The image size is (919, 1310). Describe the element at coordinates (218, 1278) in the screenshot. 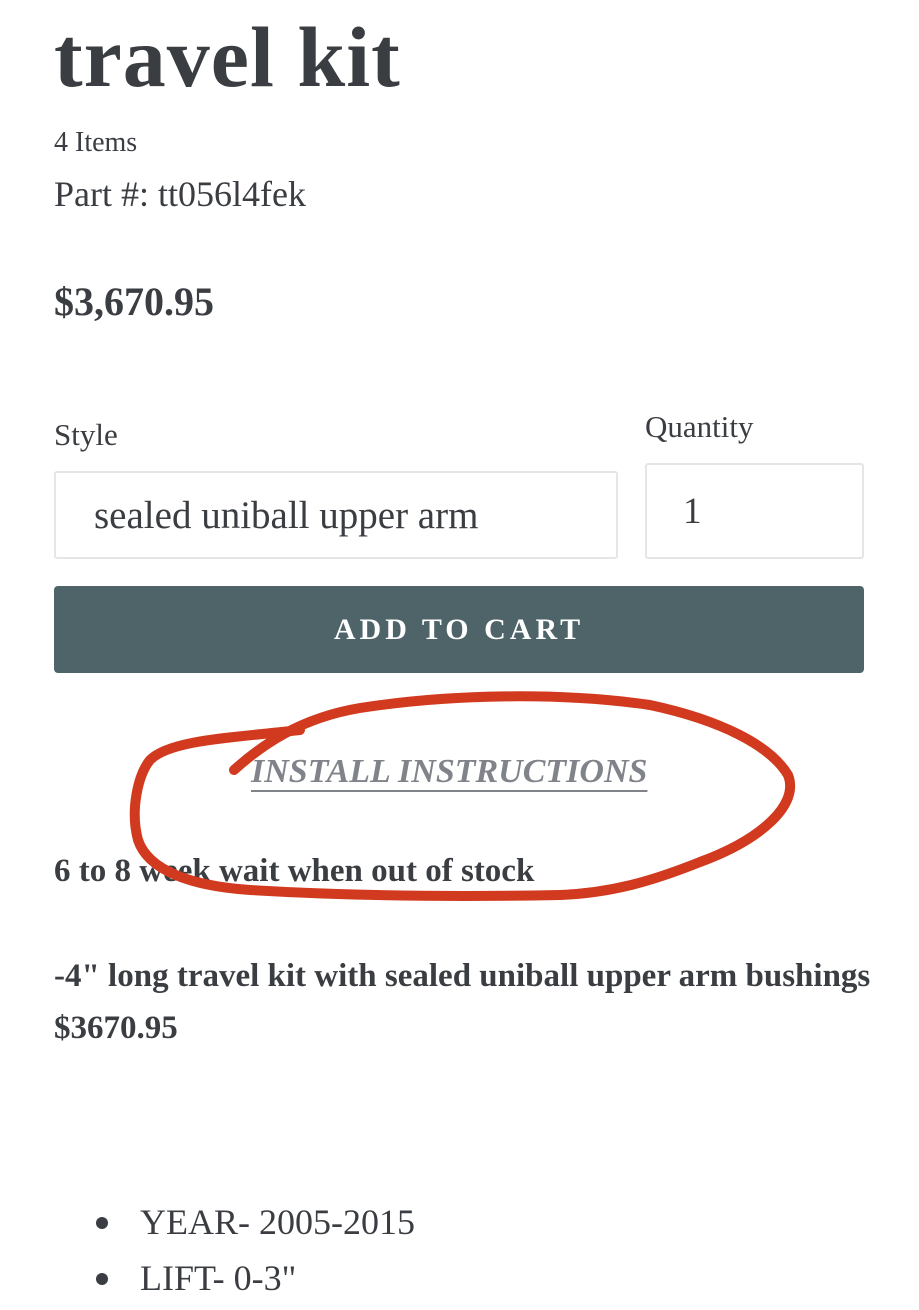

I see `spec-item-label: LIFT- 0-3"` at that location.